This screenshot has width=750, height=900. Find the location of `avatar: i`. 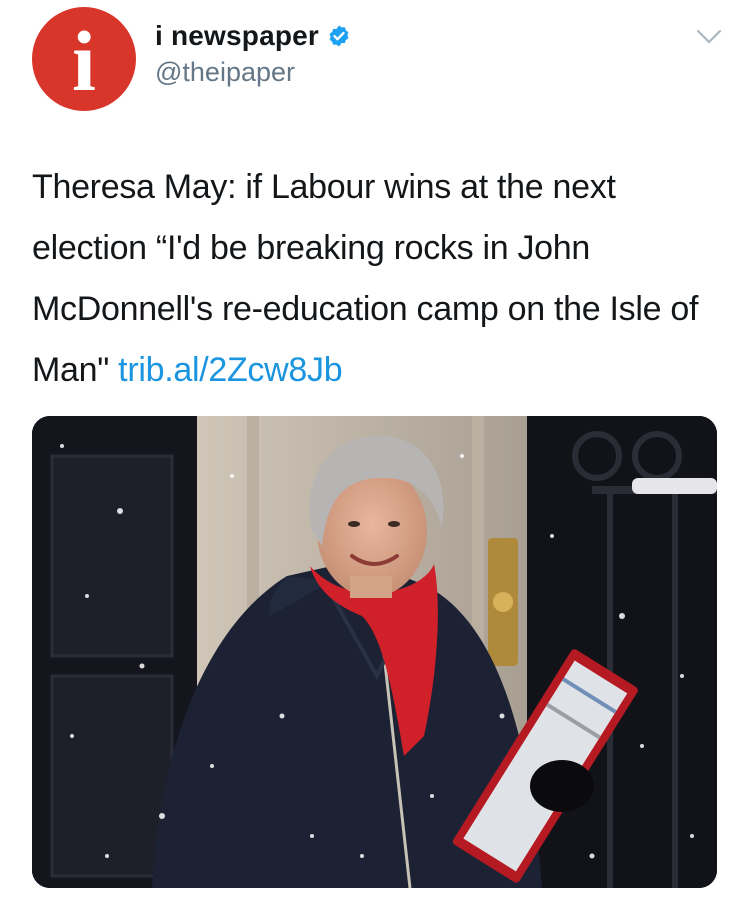

avatar: i is located at coordinates (84, 59).